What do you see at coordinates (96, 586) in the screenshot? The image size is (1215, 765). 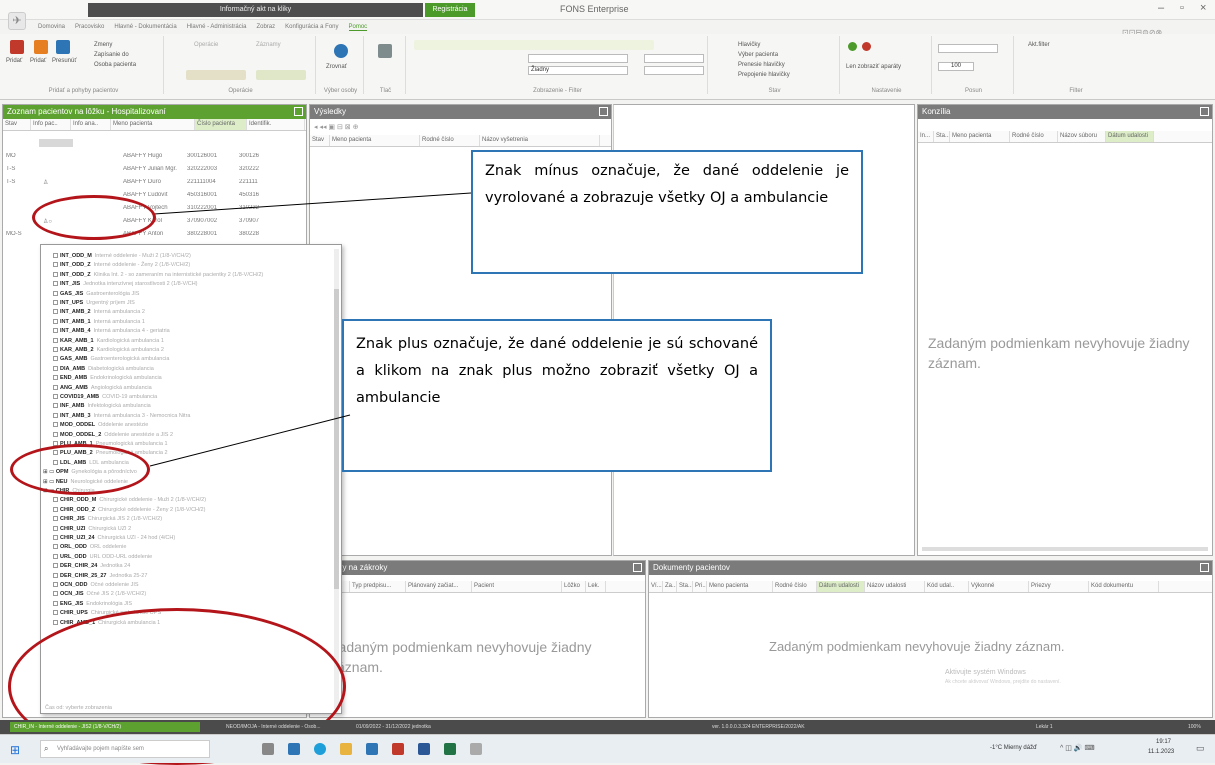 I see `tree-item: OCN_ODD Očné oddelenie JIS` at bounding box center [96, 586].